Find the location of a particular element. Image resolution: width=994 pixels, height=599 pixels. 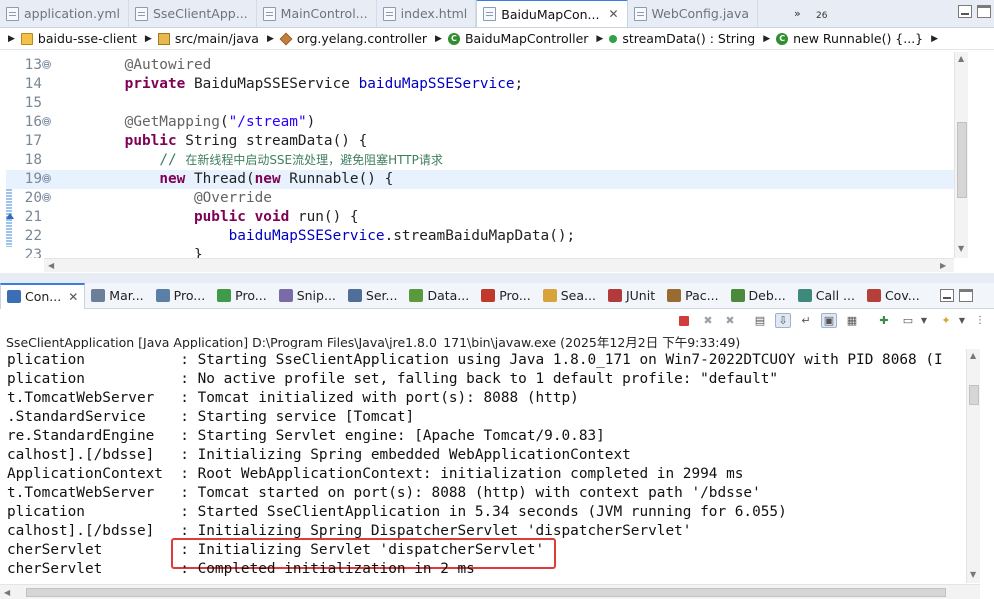

code-text: public String streamData() { is located at coordinates (229, 141).